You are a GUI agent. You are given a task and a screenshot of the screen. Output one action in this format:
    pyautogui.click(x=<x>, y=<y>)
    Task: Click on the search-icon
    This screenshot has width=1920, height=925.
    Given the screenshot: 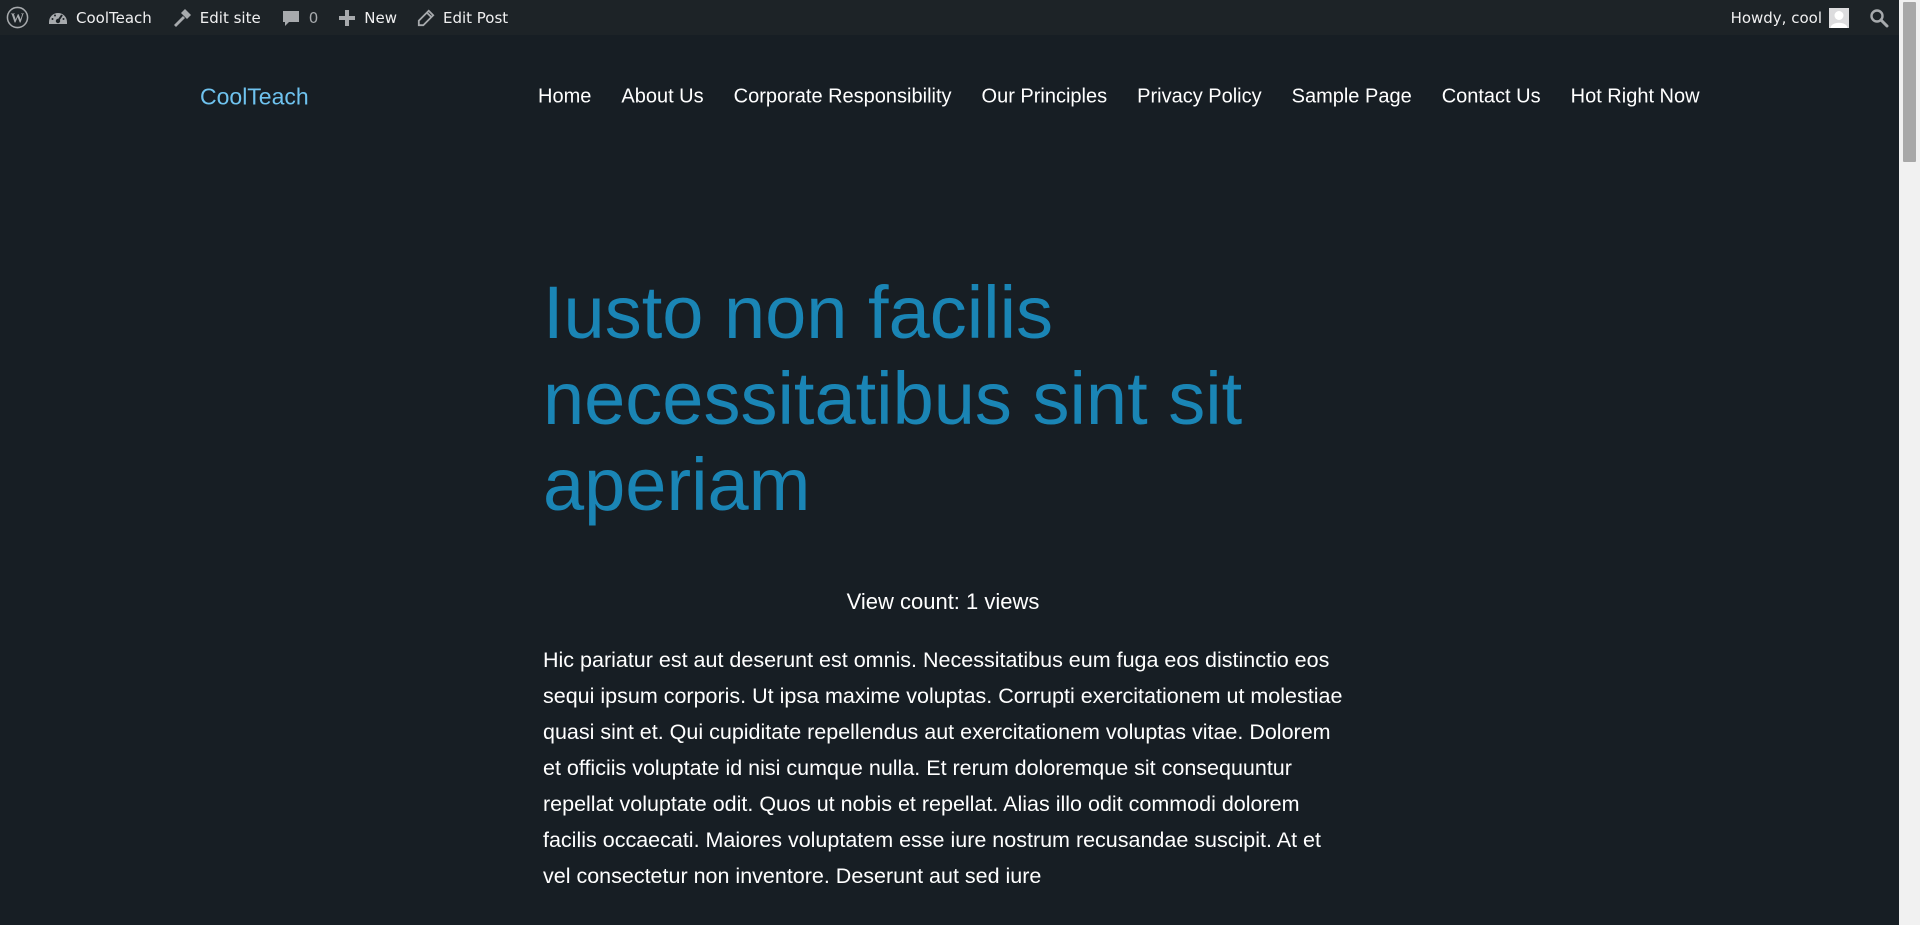 What is the action you would take?
    pyautogui.click(x=1879, y=18)
    